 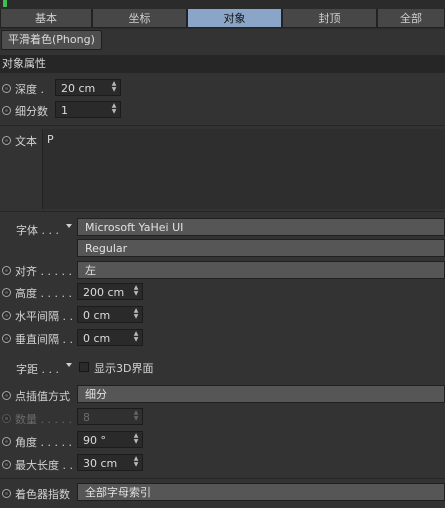 What do you see at coordinates (43, 419) in the screenshot?
I see `count-label: 数量 . . . . .` at bounding box center [43, 419].